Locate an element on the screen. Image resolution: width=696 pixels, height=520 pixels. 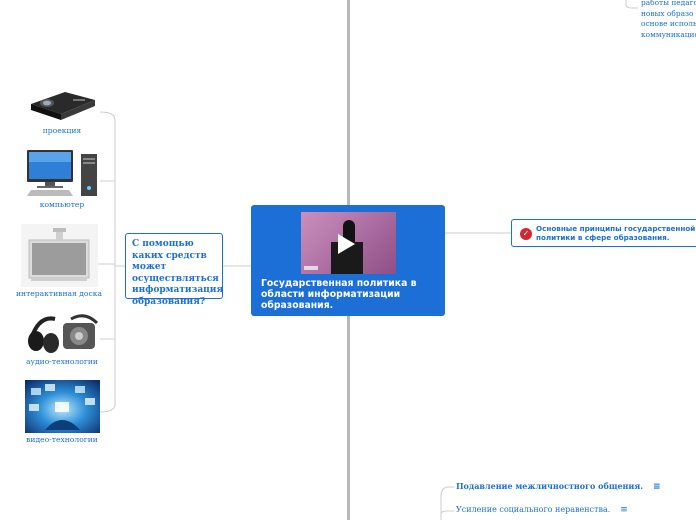
interactive-board-icon is located at coordinates (59, 255).